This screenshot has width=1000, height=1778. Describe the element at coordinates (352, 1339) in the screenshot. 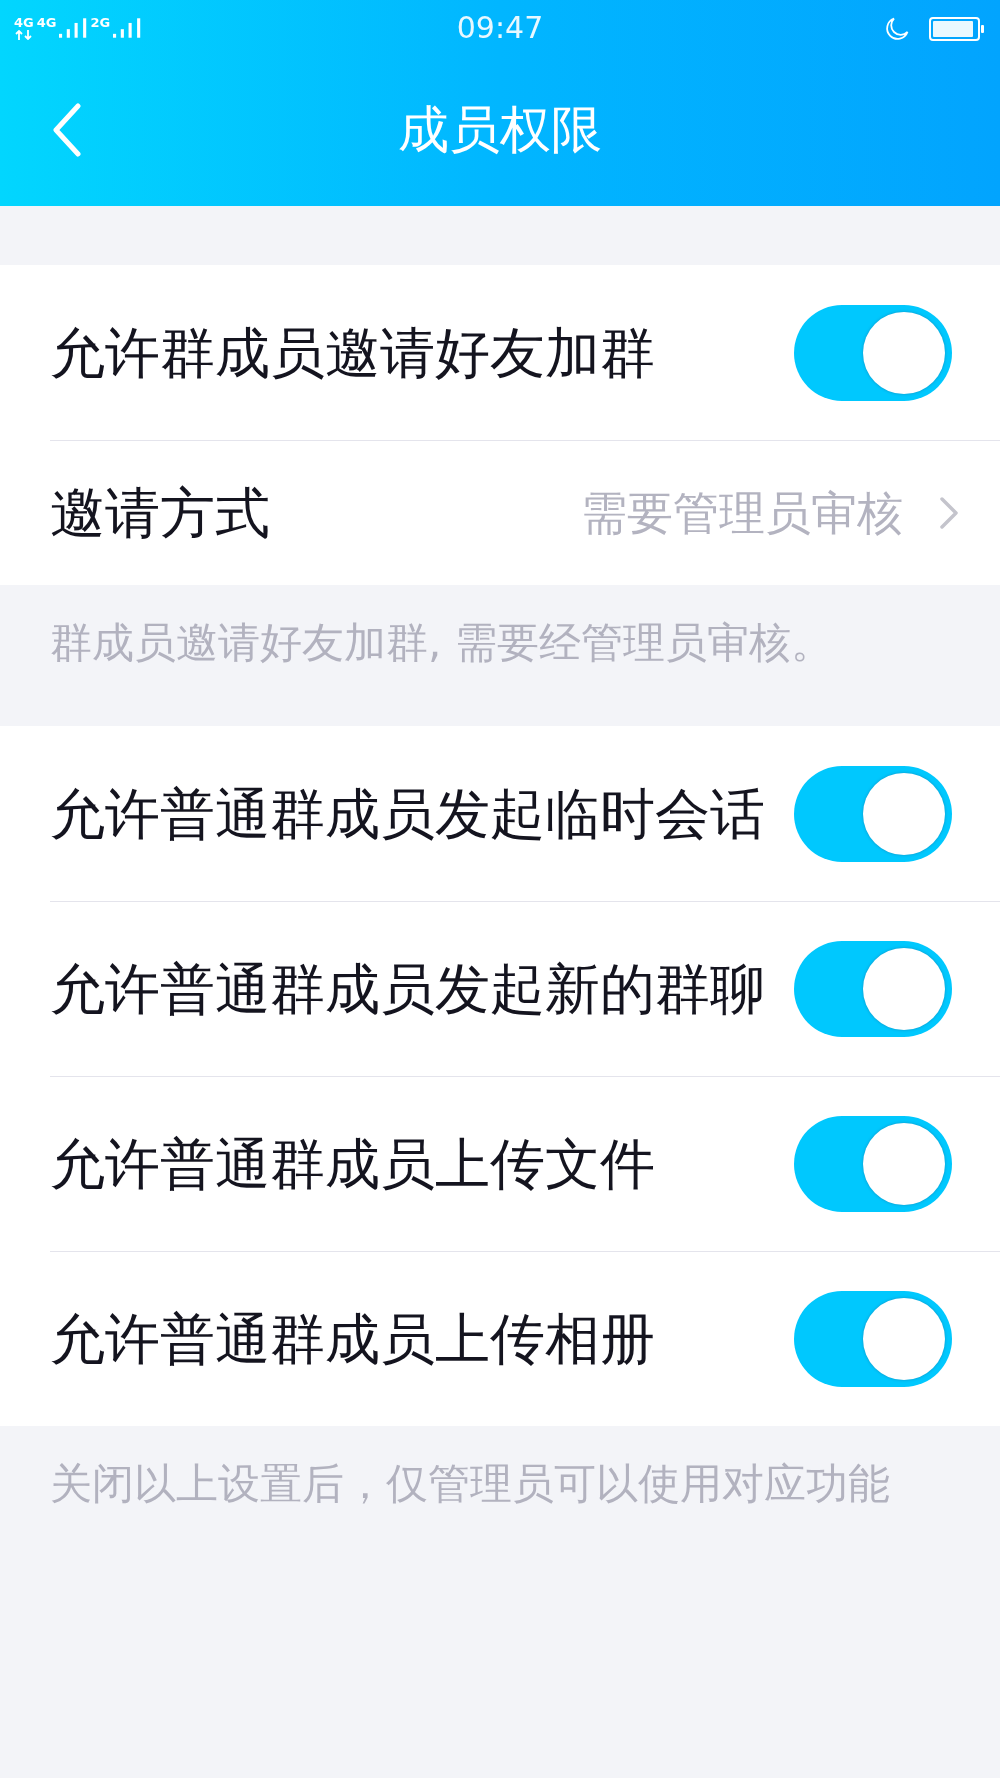

I see `setting-label: 允许普通群成员上传相册` at that location.